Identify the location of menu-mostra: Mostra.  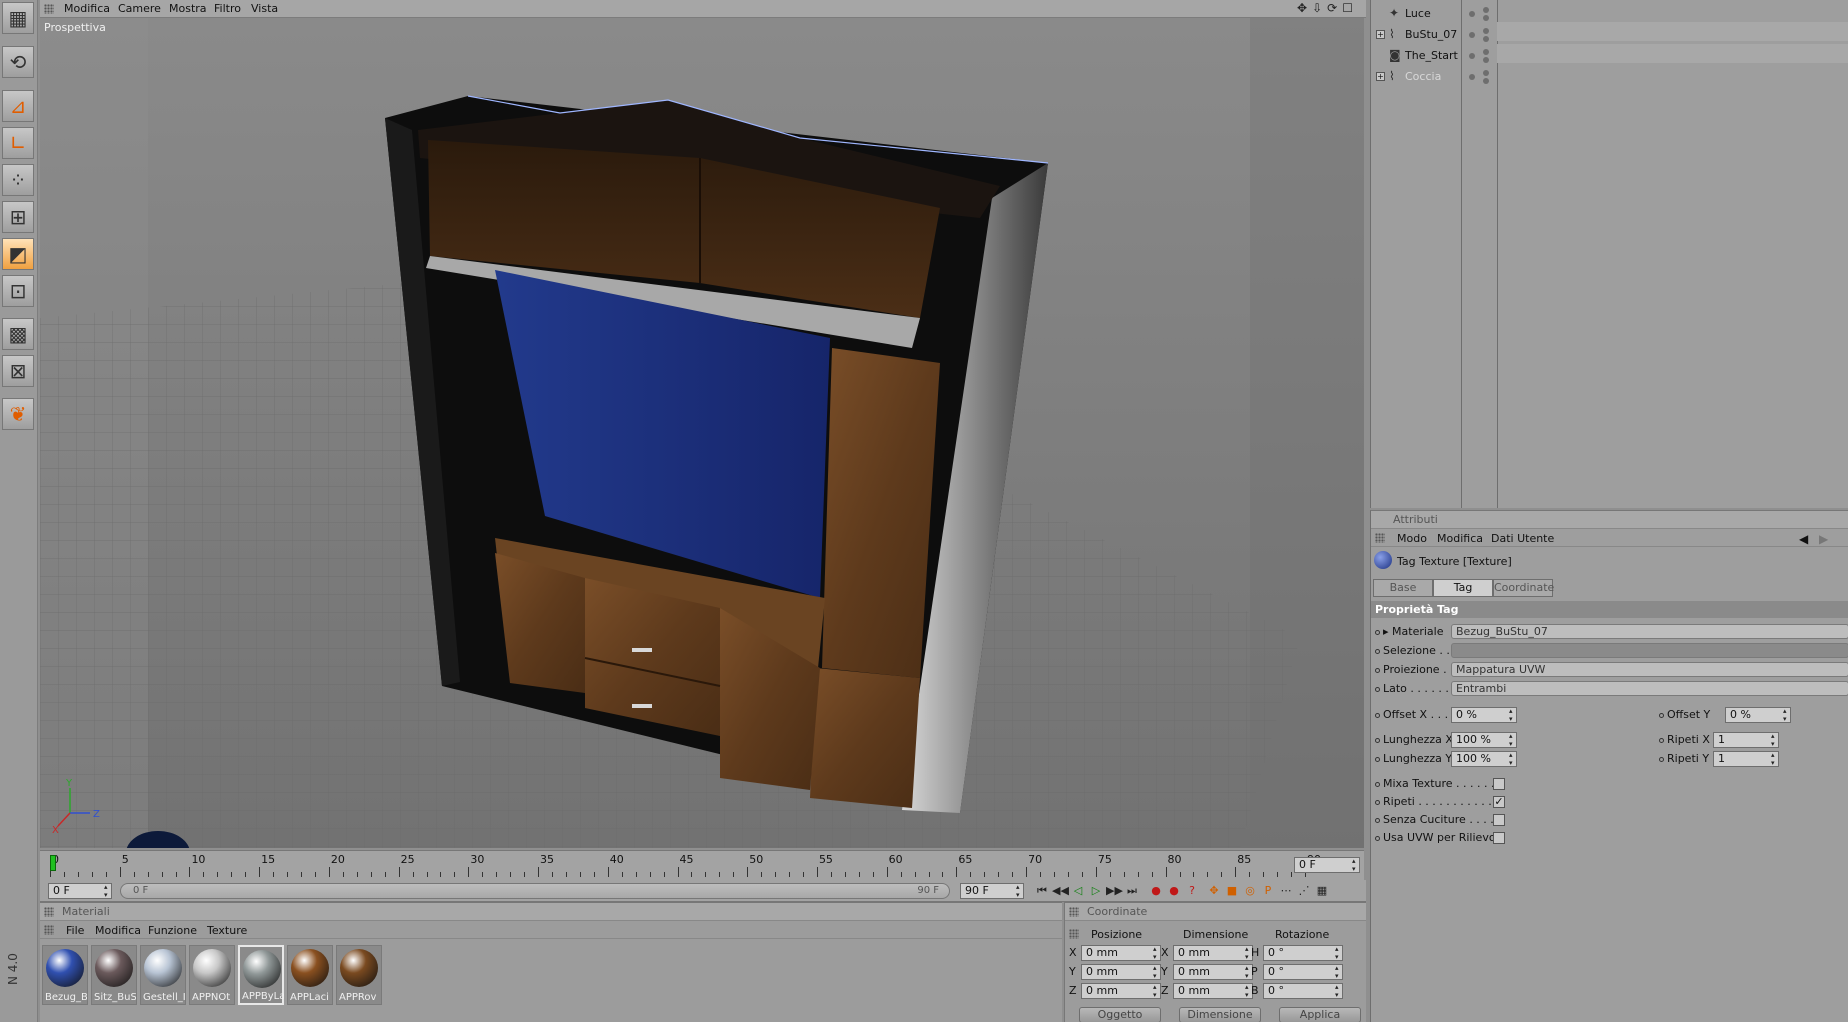
(188, 8).